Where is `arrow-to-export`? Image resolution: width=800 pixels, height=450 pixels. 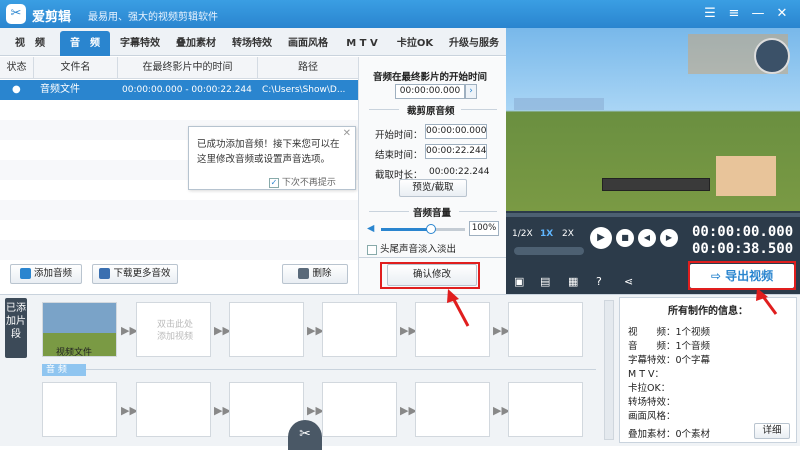
arrow-to-export is located at coordinates (767, 301).